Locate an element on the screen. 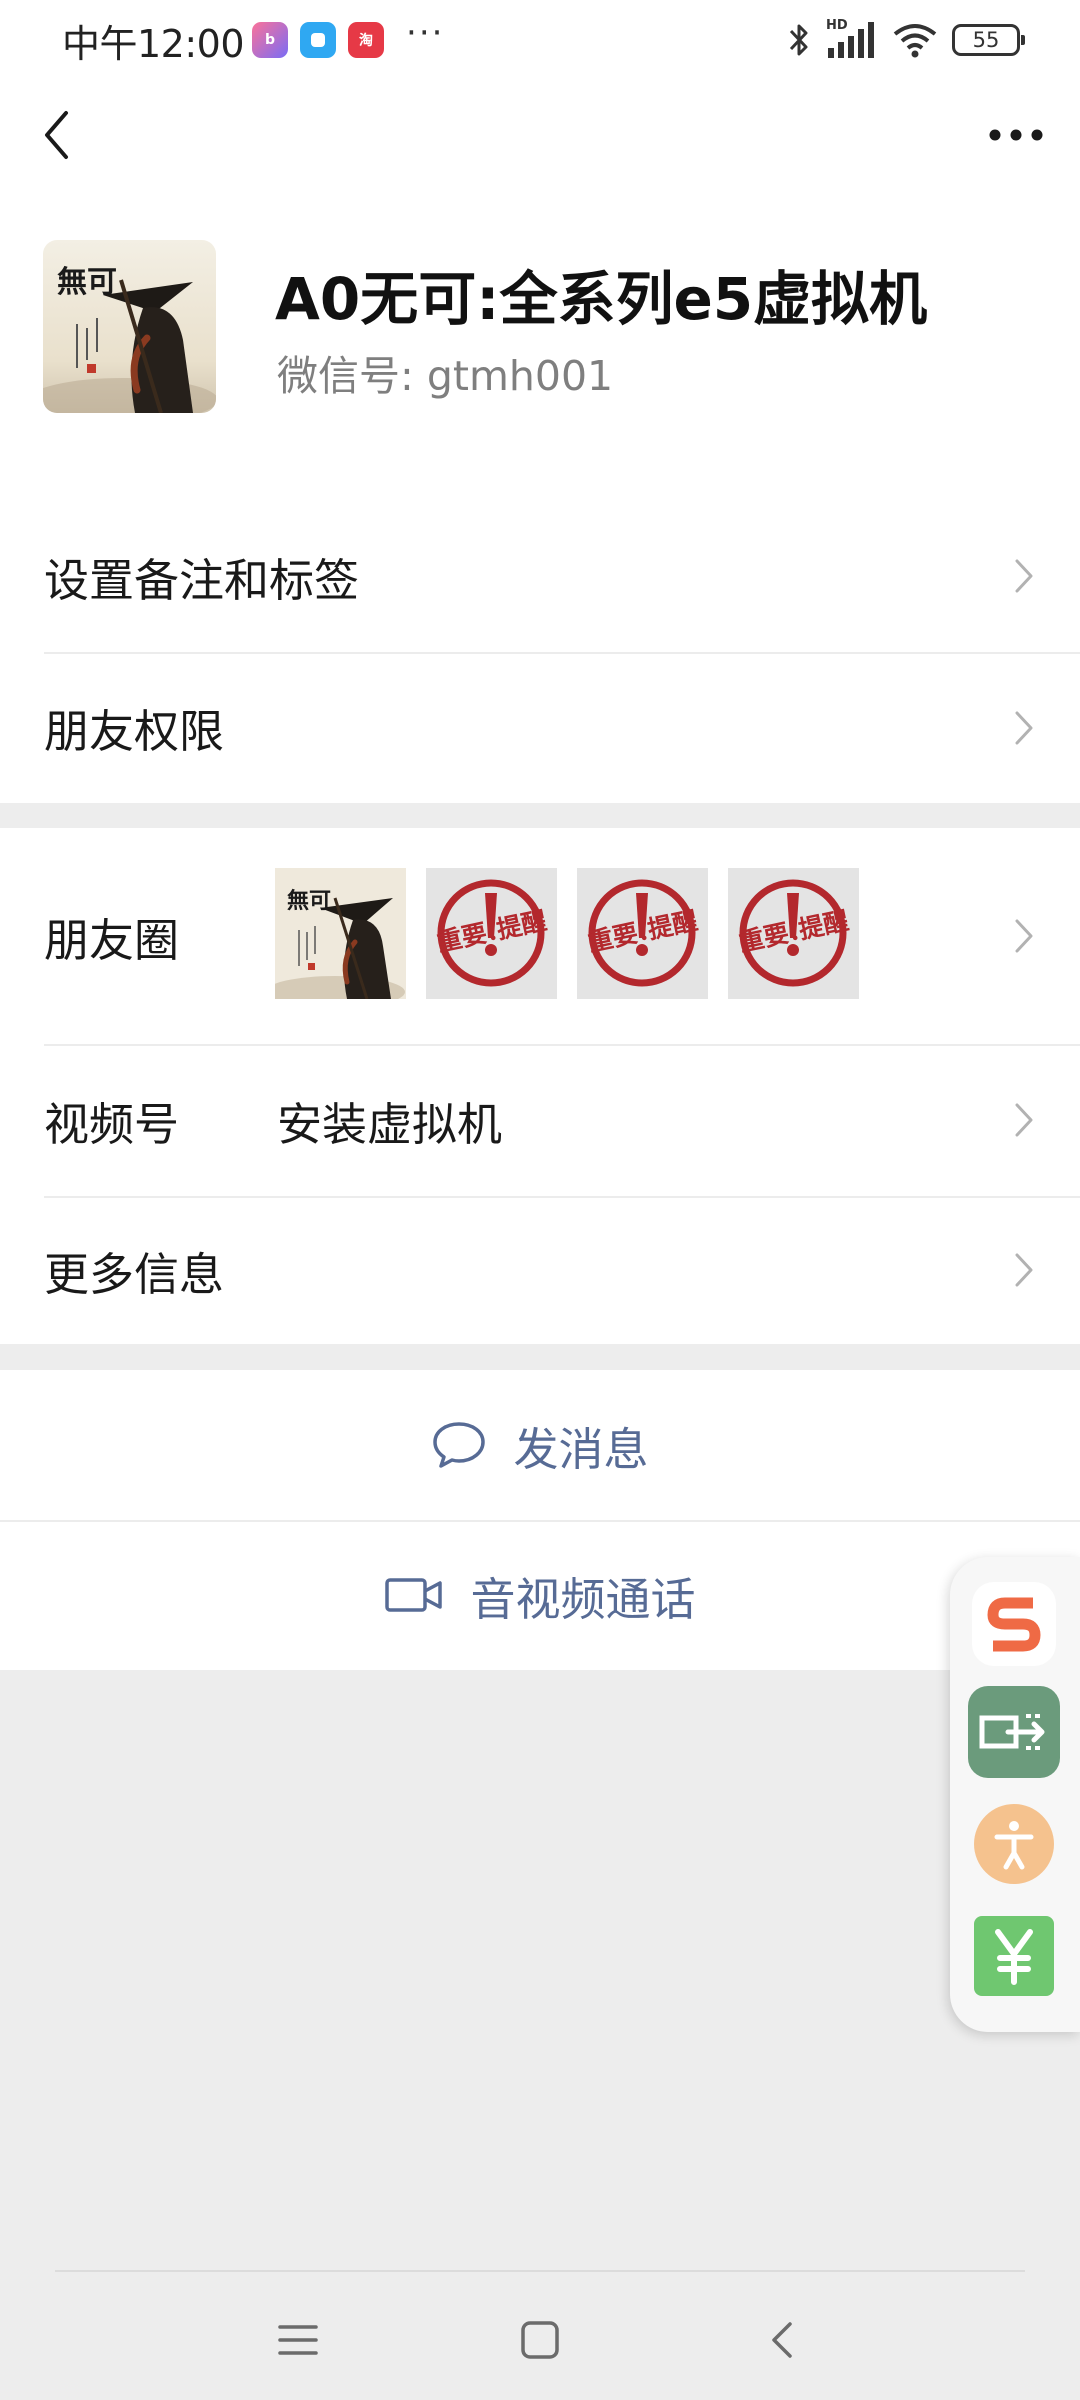 The image size is (1080, 2400). send-message-button: 发消息 is located at coordinates (540, 1445).